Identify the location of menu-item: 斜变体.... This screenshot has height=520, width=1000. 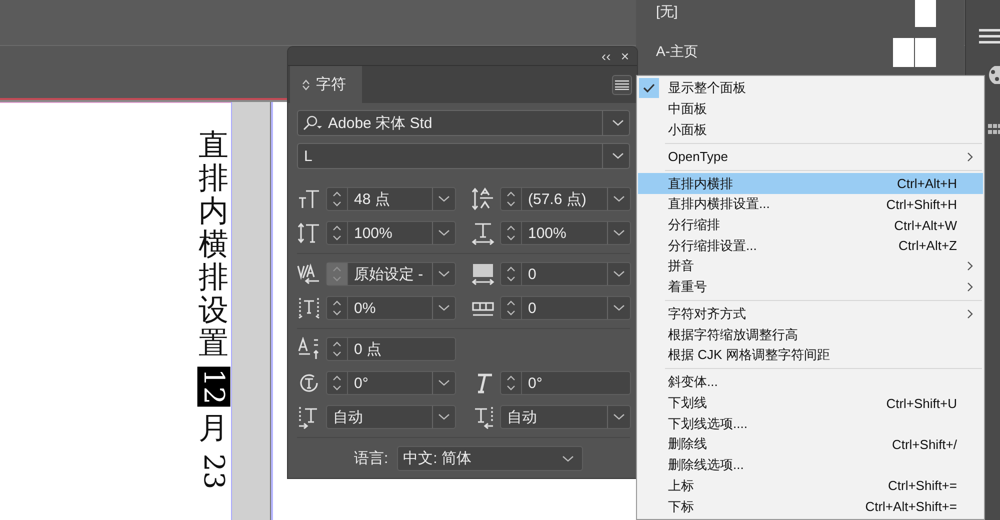
(810, 382).